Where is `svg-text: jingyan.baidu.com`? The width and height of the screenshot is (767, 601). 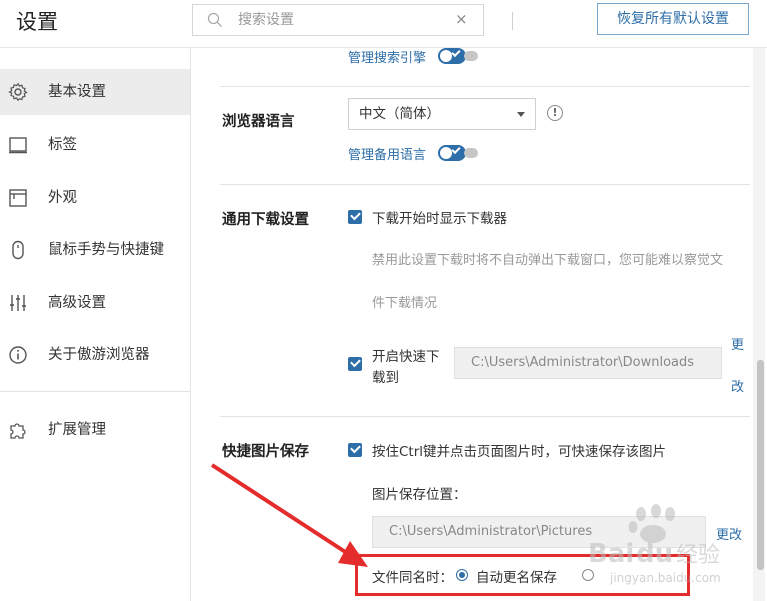 svg-text: jingyan.baidu.com is located at coordinates (665, 578).